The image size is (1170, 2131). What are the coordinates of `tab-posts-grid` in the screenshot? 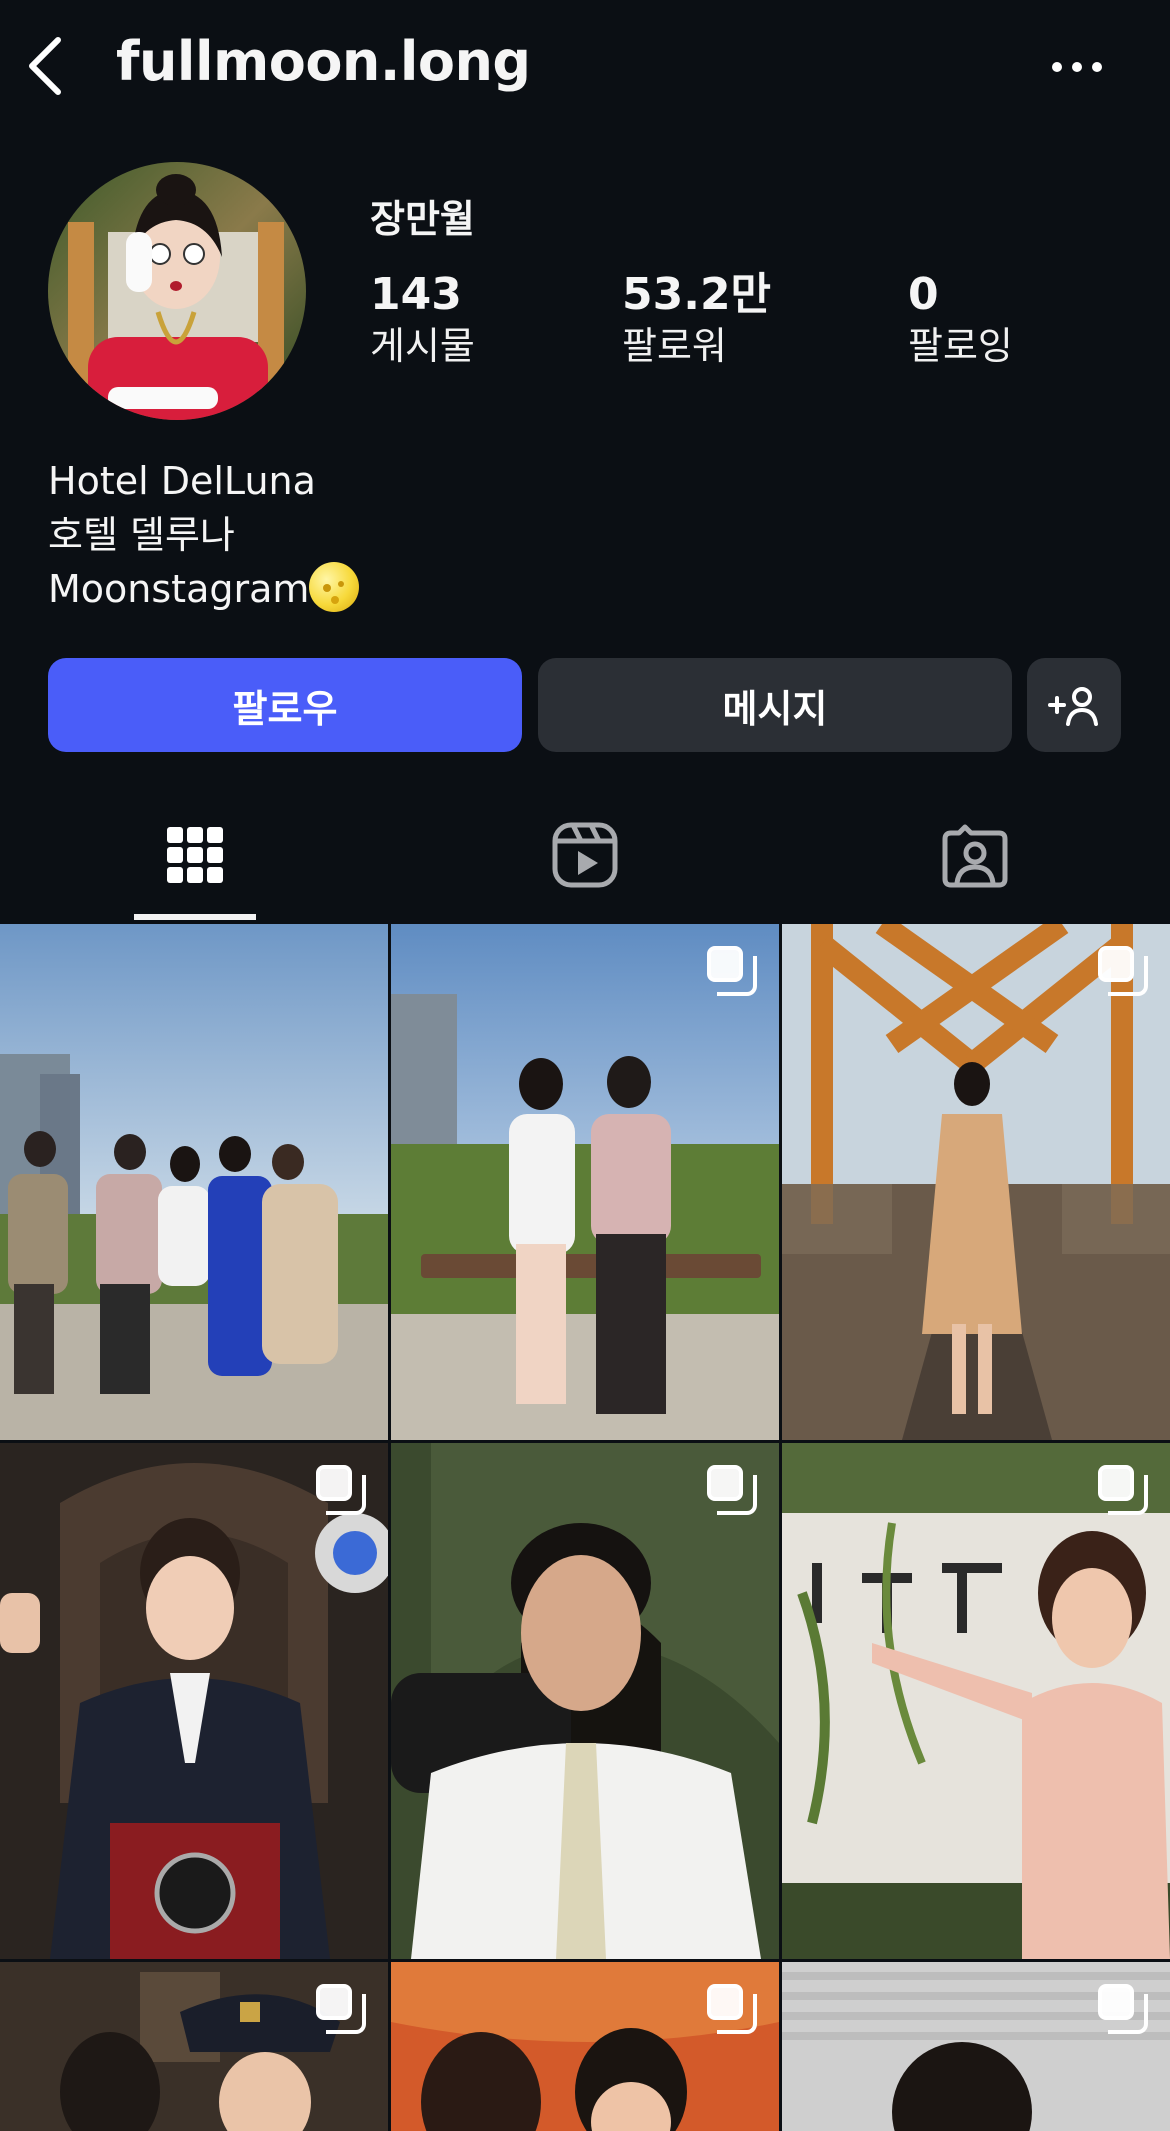 It's located at (195, 855).